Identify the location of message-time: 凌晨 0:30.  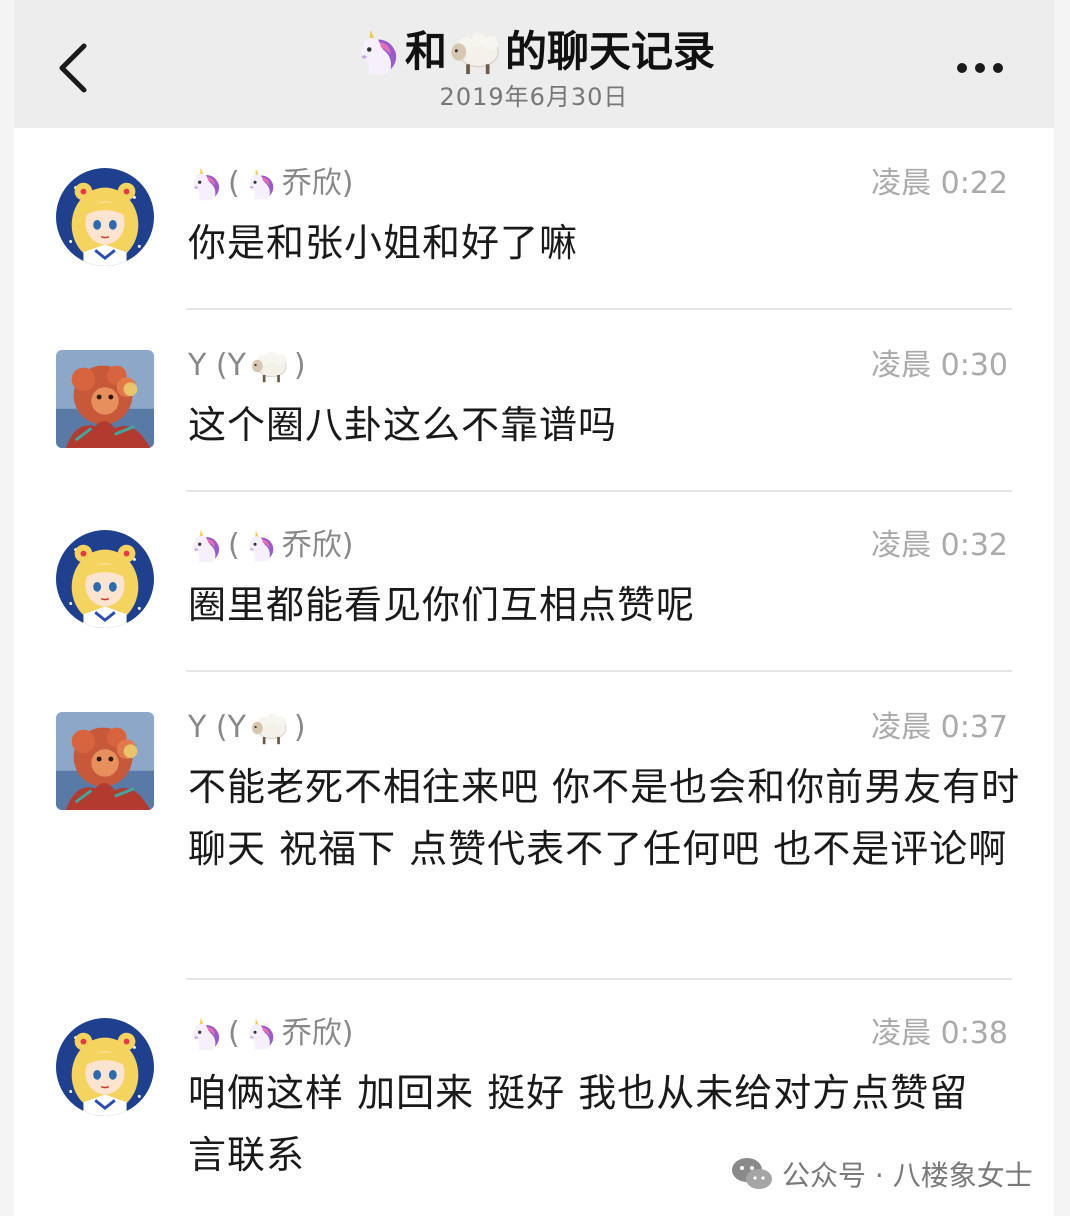
(939, 365).